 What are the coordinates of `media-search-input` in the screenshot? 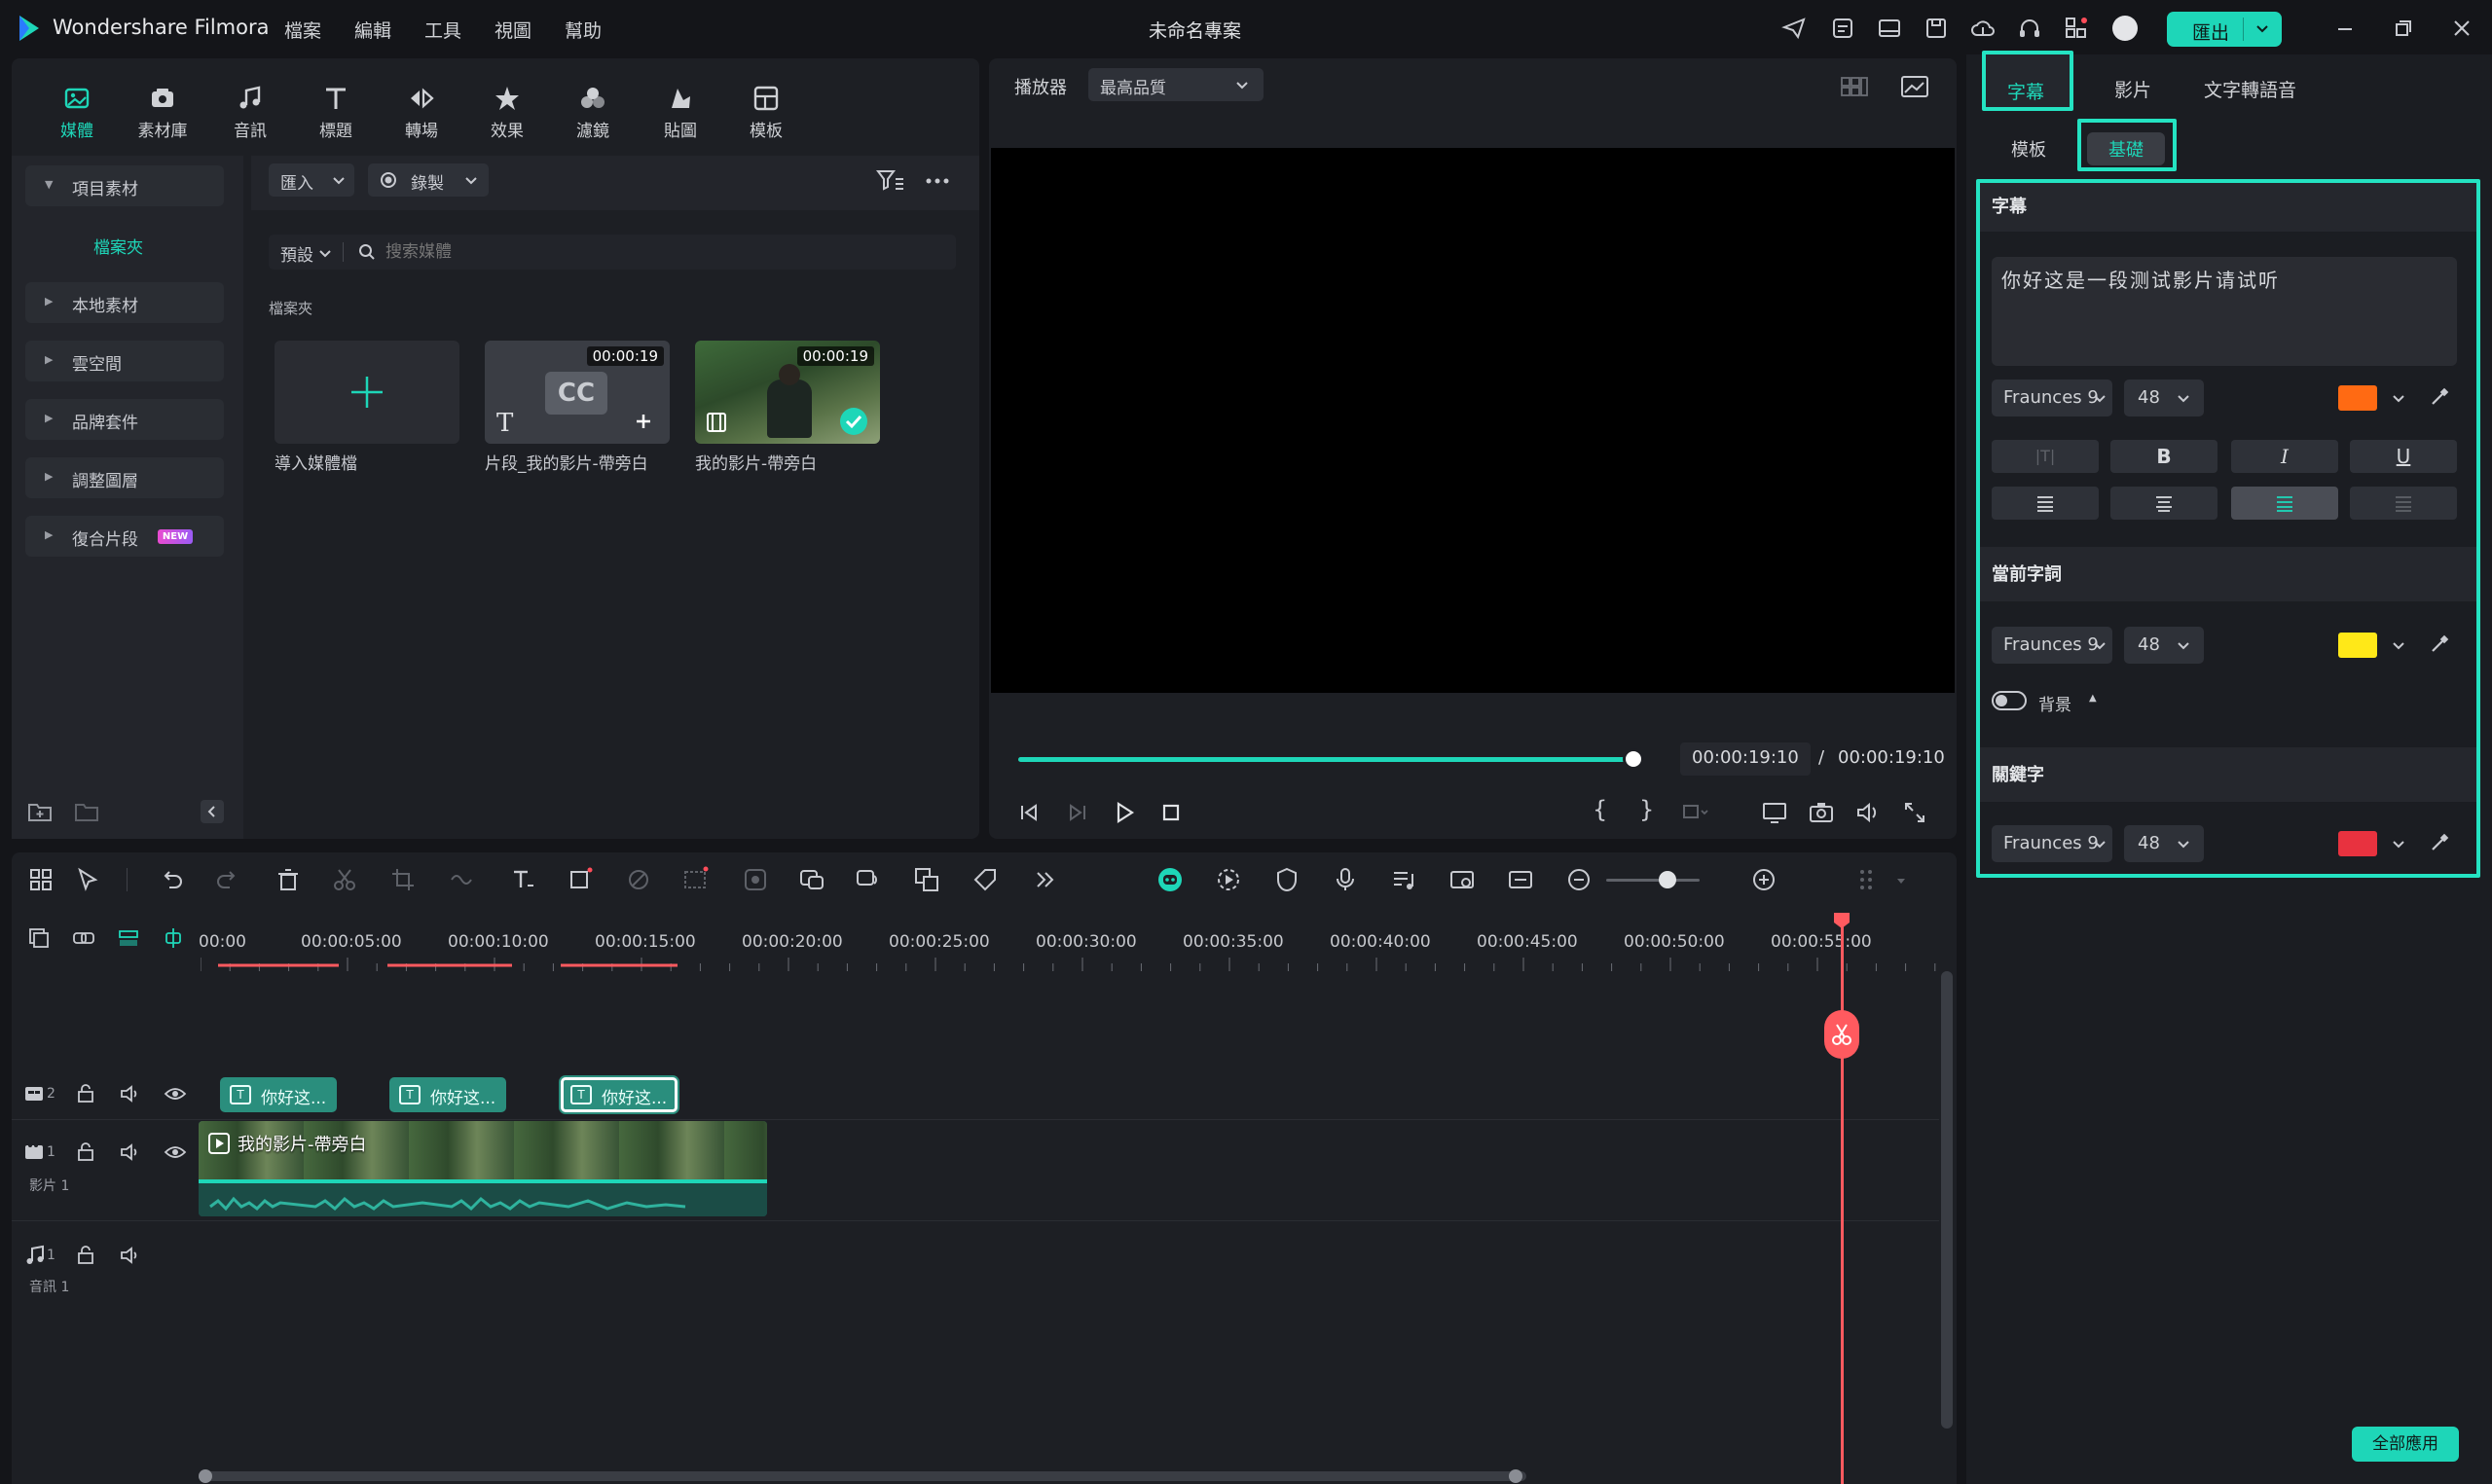 It's located at (658, 252).